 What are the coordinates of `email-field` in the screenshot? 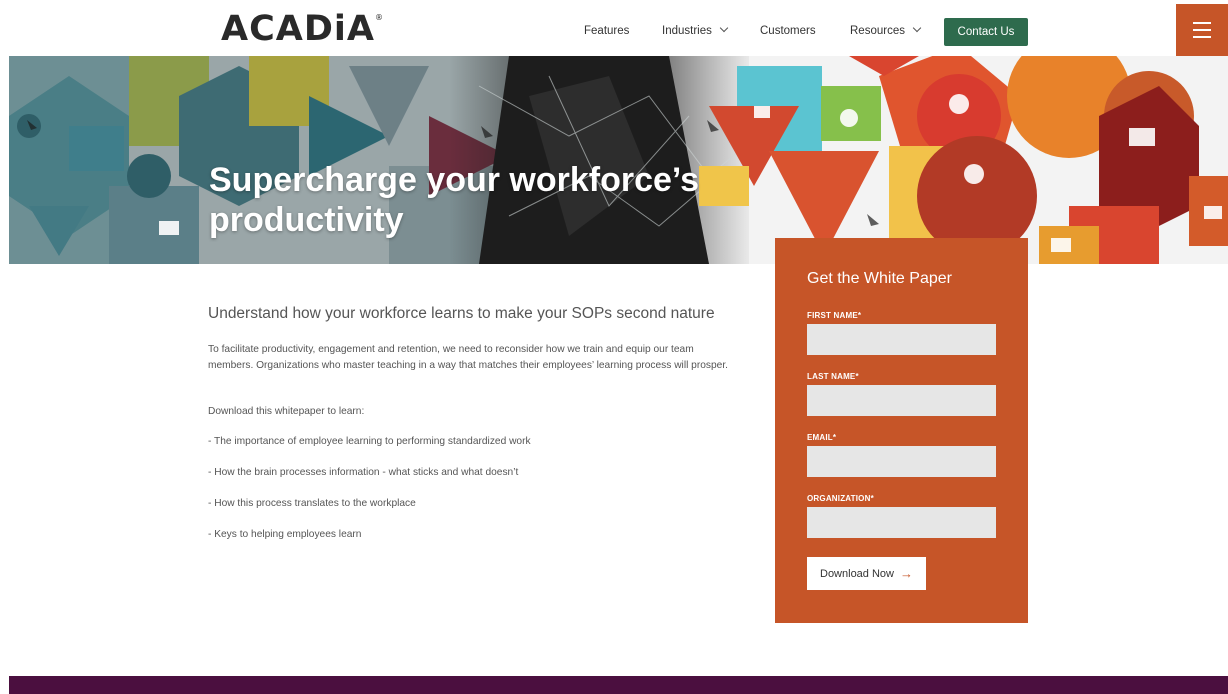 It's located at (901, 461).